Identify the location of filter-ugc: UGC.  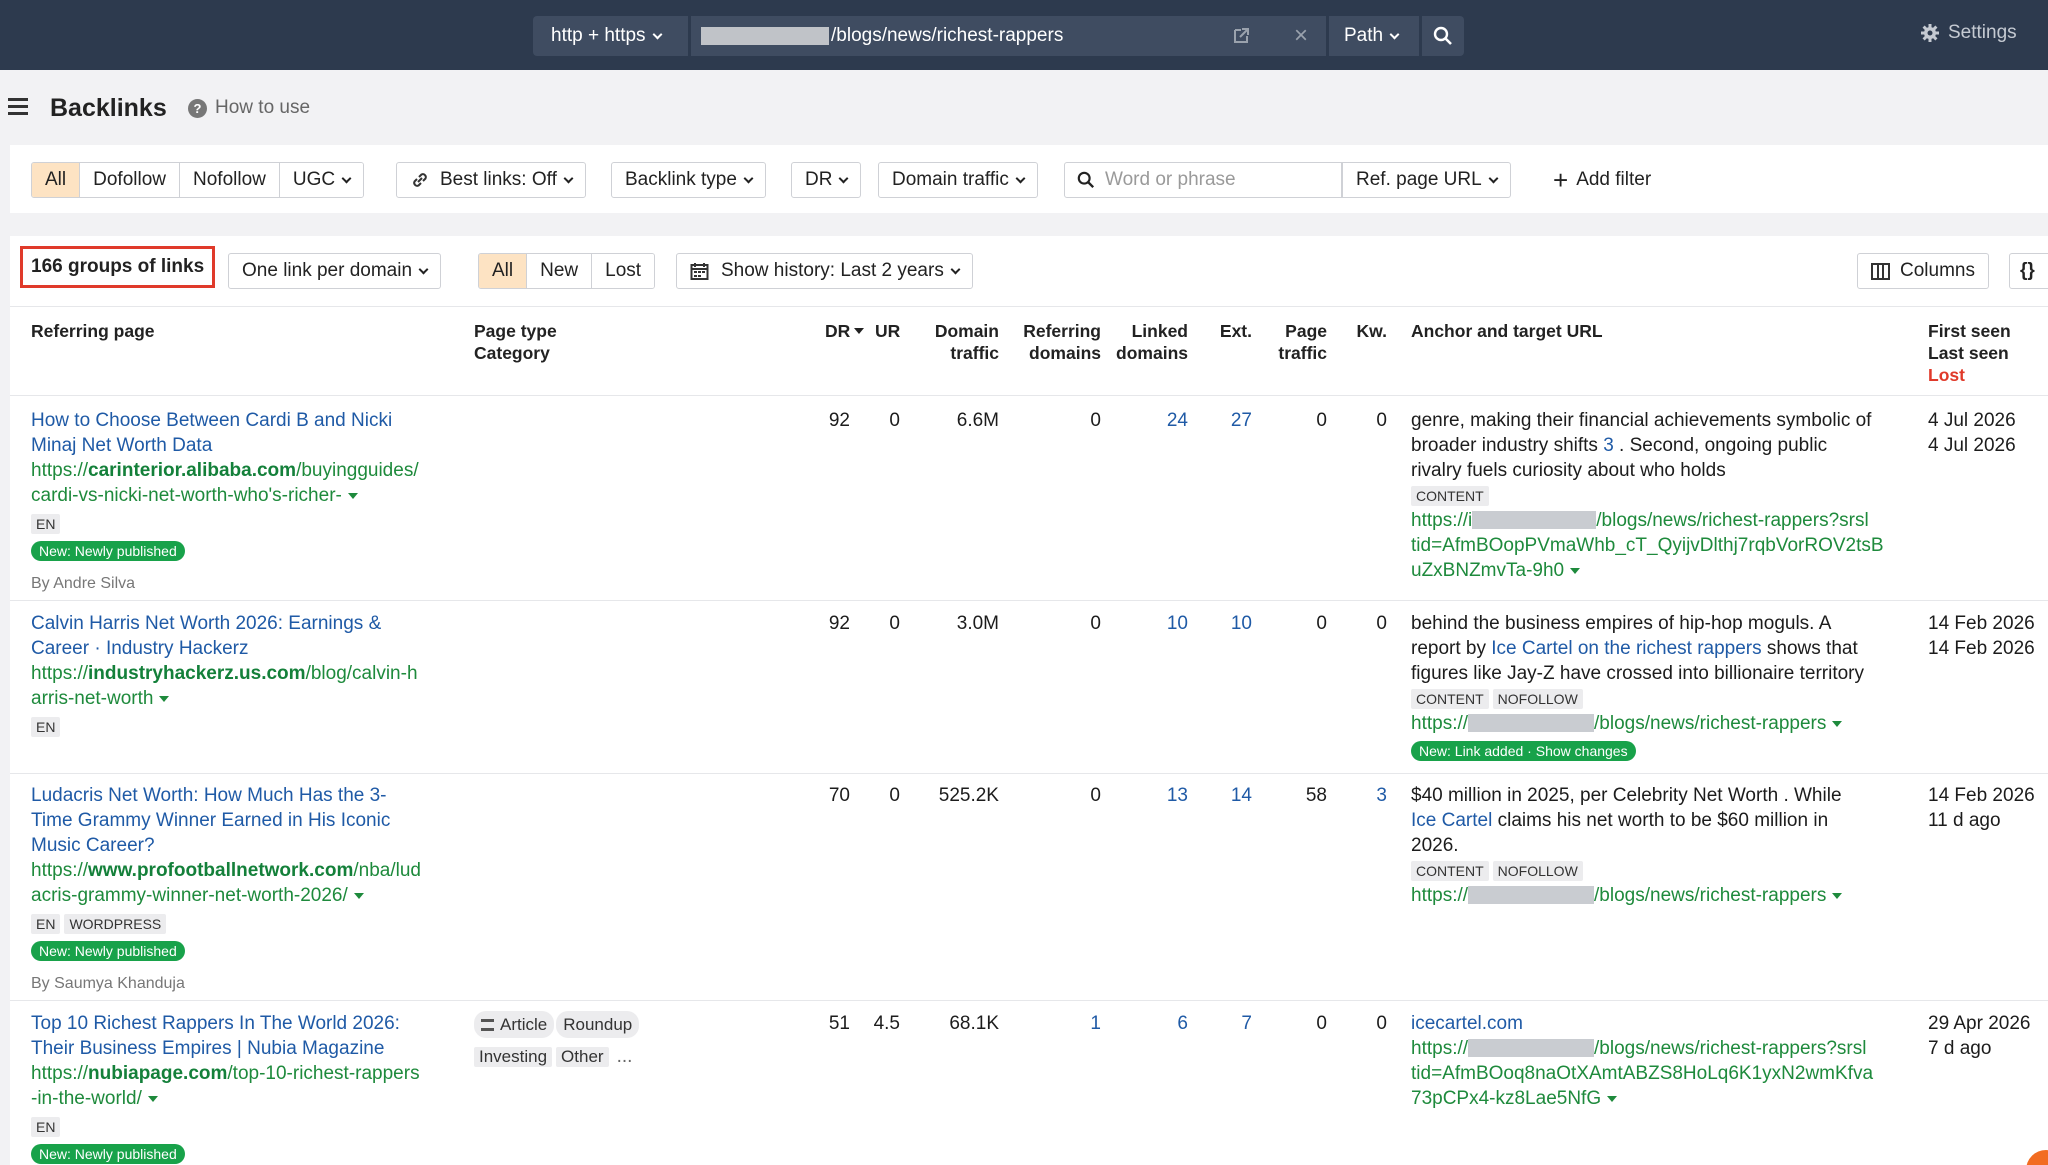
(321, 180).